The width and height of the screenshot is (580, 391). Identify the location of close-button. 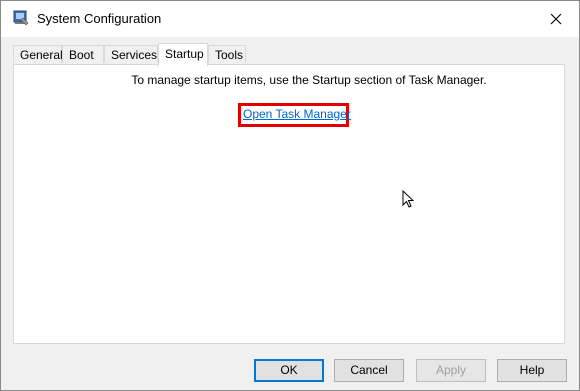
(556, 19).